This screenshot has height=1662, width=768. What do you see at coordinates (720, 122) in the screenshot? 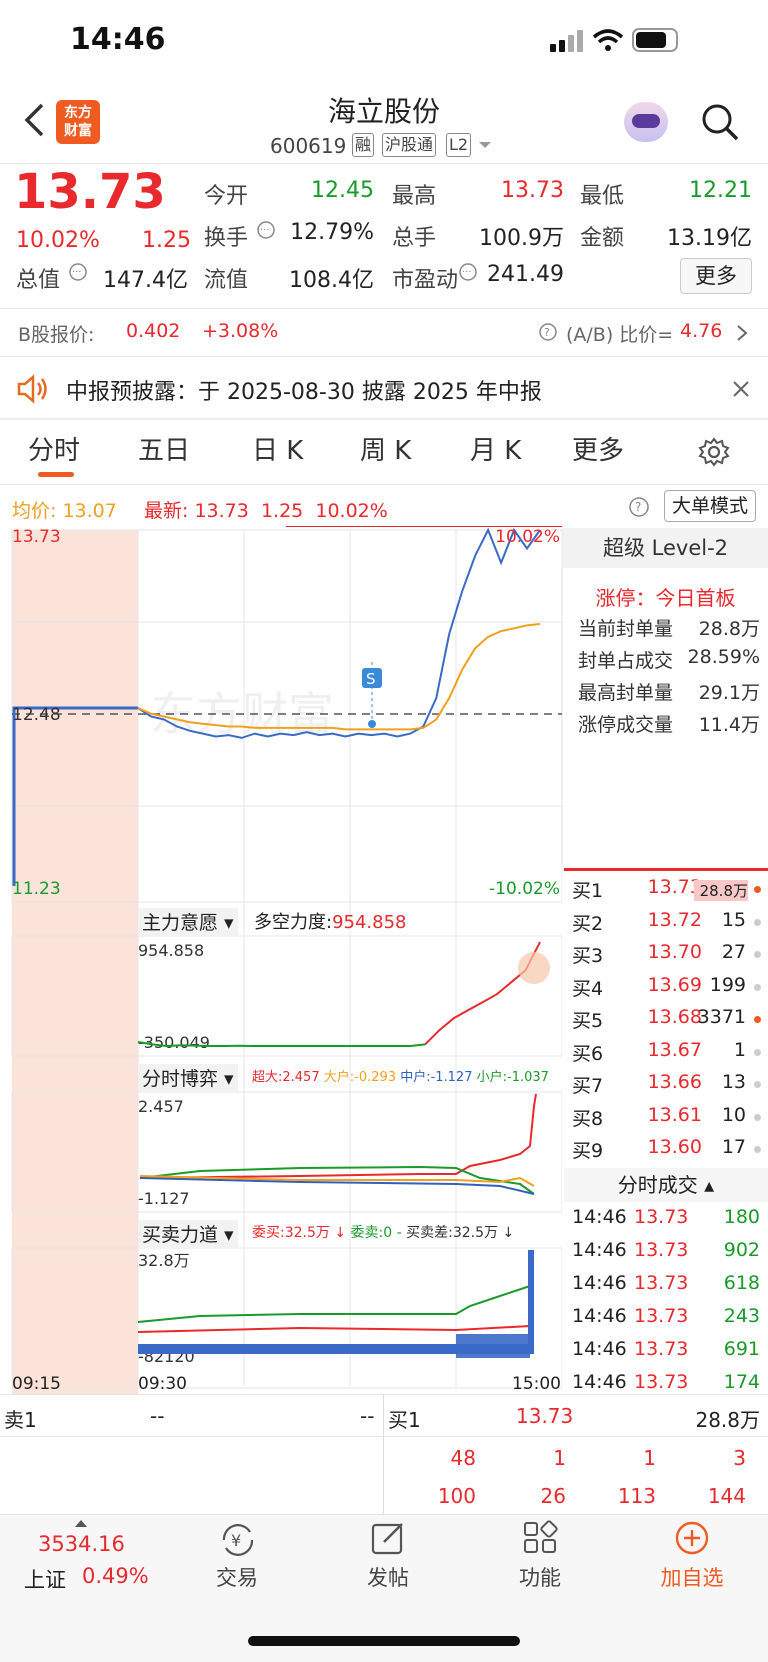
I see `search-icon` at bounding box center [720, 122].